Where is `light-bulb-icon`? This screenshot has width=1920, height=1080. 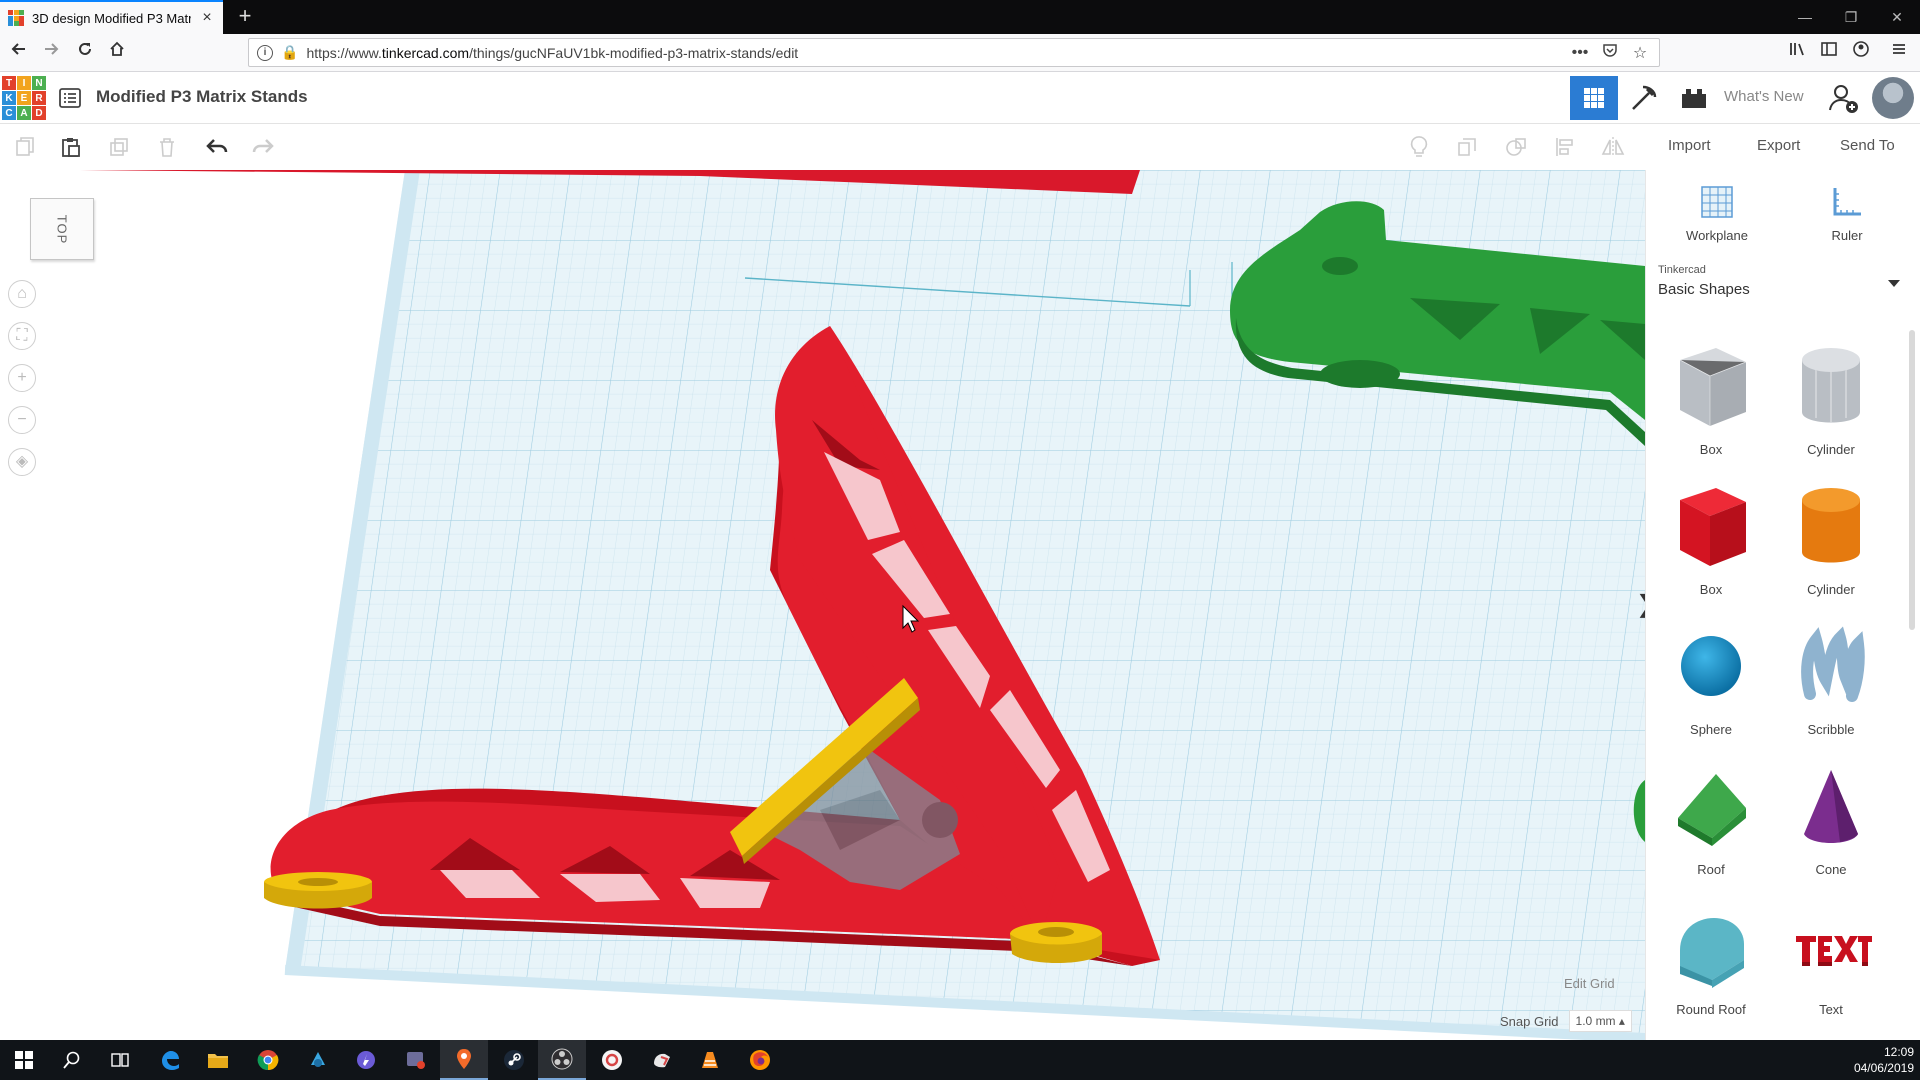 light-bulb-icon is located at coordinates (1419, 147).